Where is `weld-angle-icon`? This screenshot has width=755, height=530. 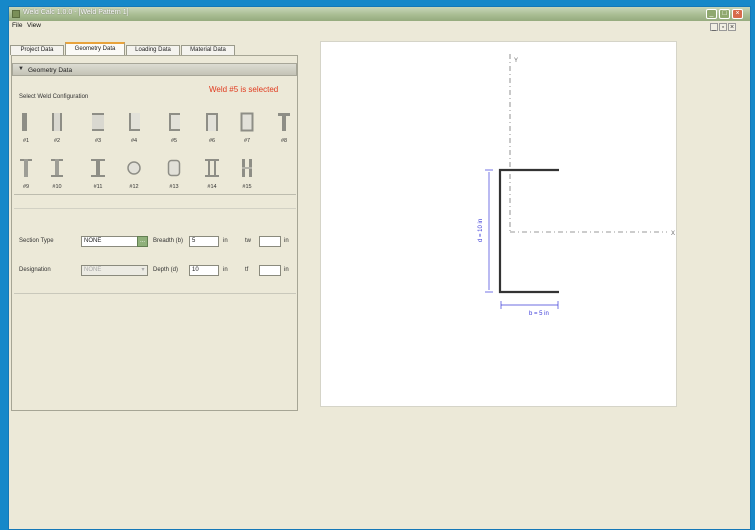
weld-angle-icon is located at coordinates (134, 122).